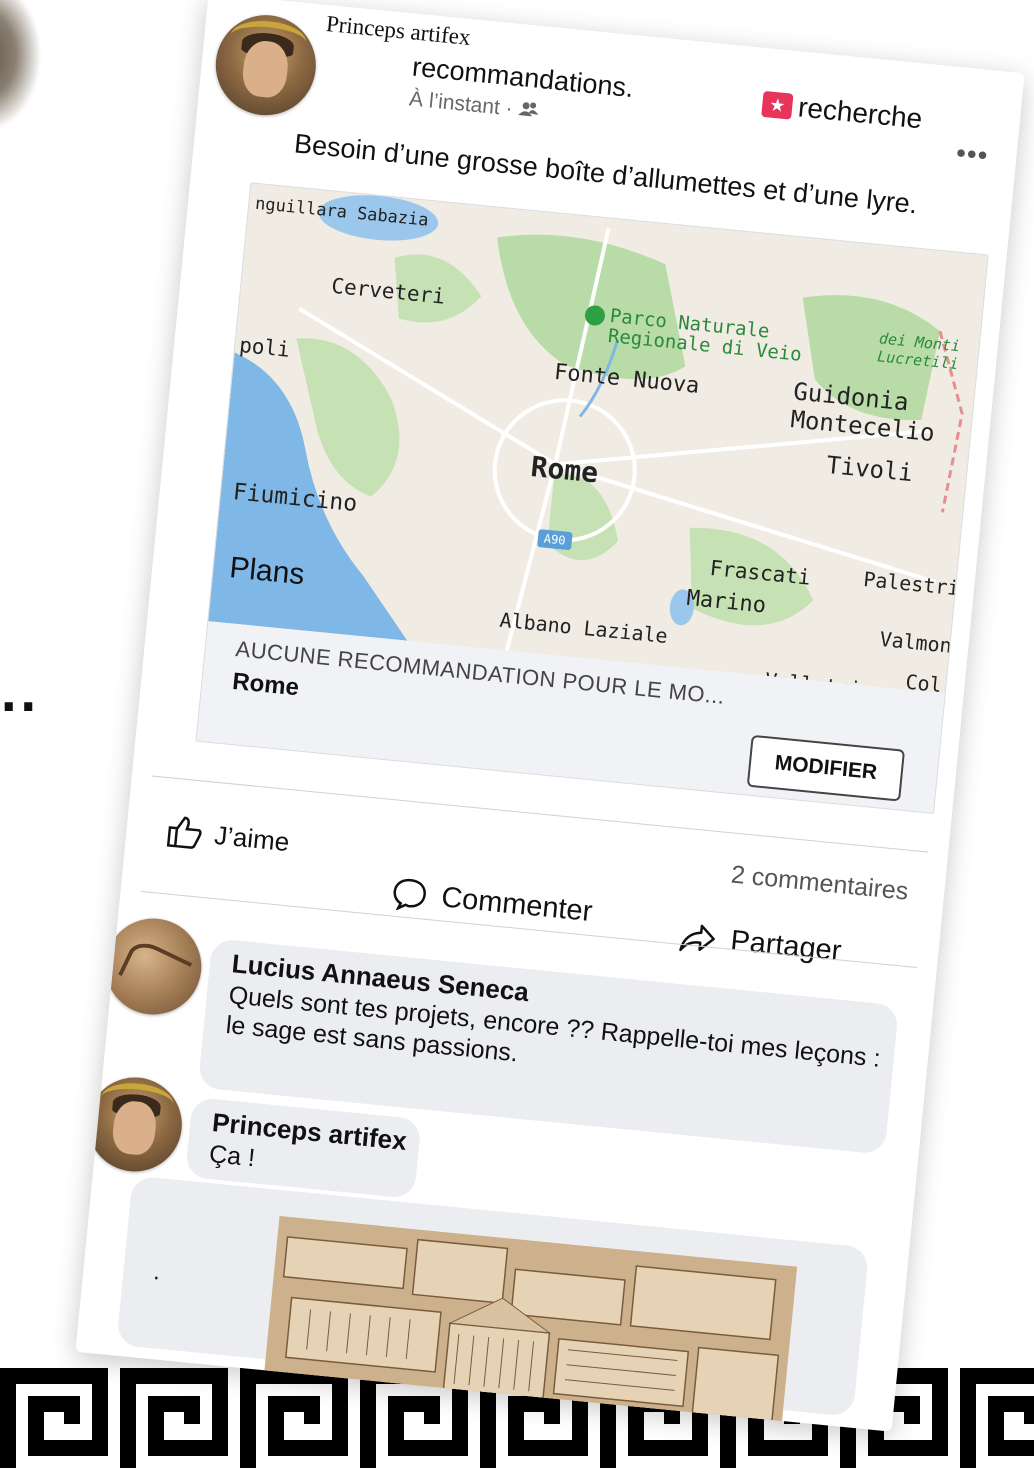 The height and width of the screenshot is (1476, 1034). I want to click on share-button: Partager, so click(760, 944).